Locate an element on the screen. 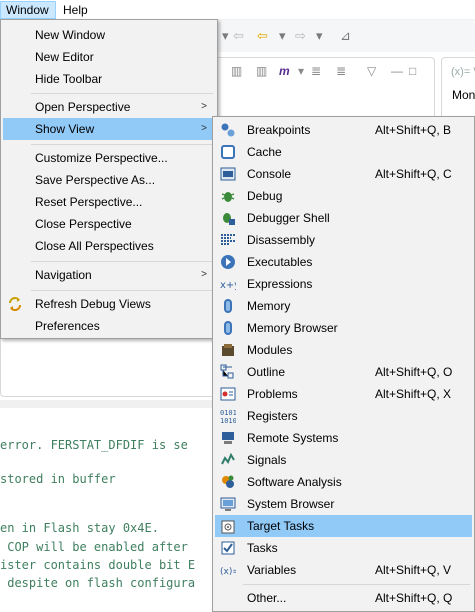 Image resolution: width=475 pixels, height=612 pixels. view-shortcut: Alt+Shift+Q, O is located at coordinates (414, 372).